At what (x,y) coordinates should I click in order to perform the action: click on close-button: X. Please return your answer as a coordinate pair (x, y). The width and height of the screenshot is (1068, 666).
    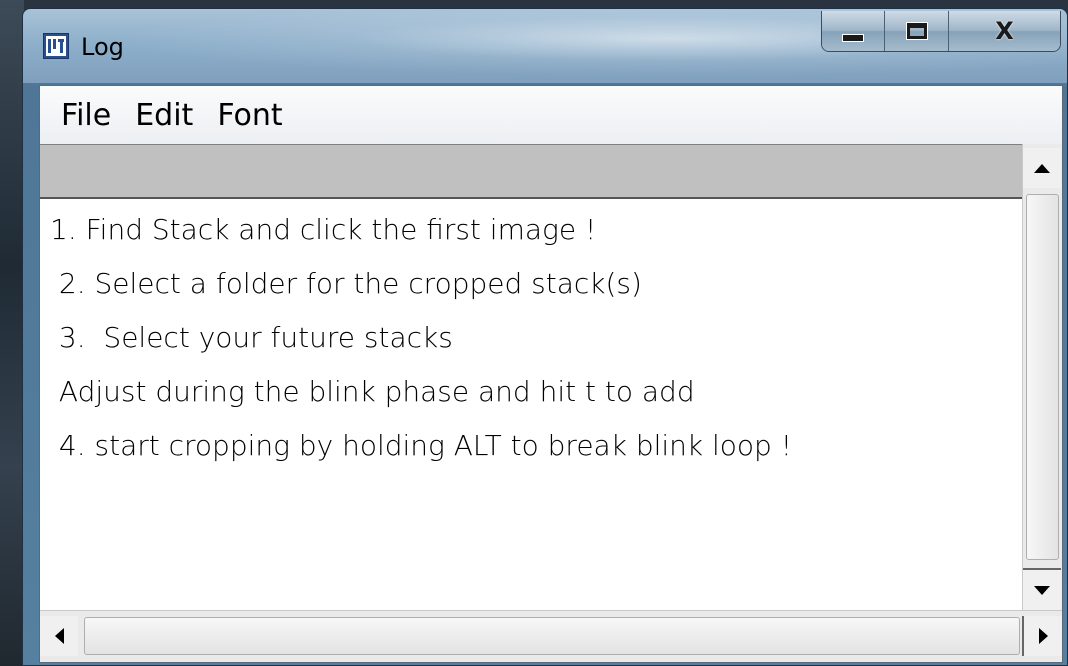
    Looking at the image, I should click on (1004, 31).